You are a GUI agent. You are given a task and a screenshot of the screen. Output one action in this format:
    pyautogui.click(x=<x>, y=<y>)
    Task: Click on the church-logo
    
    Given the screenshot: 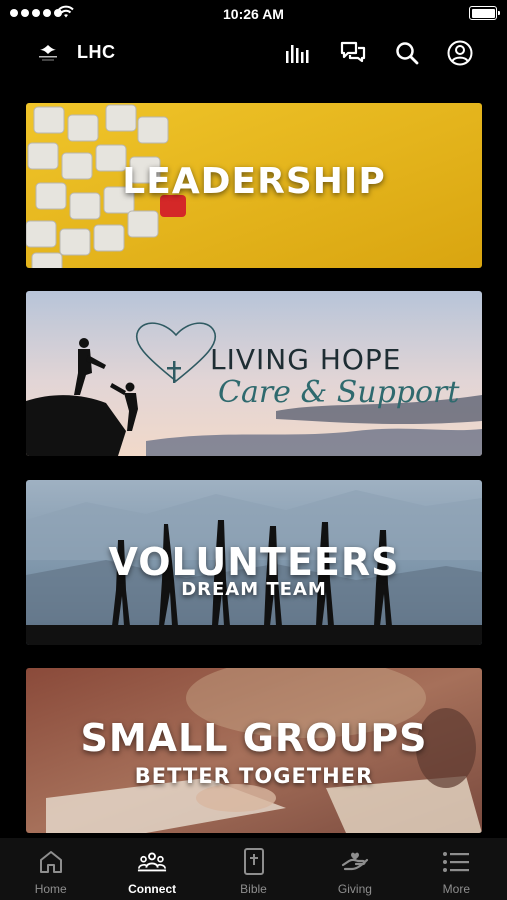 What is the action you would take?
    pyautogui.click(x=48, y=53)
    